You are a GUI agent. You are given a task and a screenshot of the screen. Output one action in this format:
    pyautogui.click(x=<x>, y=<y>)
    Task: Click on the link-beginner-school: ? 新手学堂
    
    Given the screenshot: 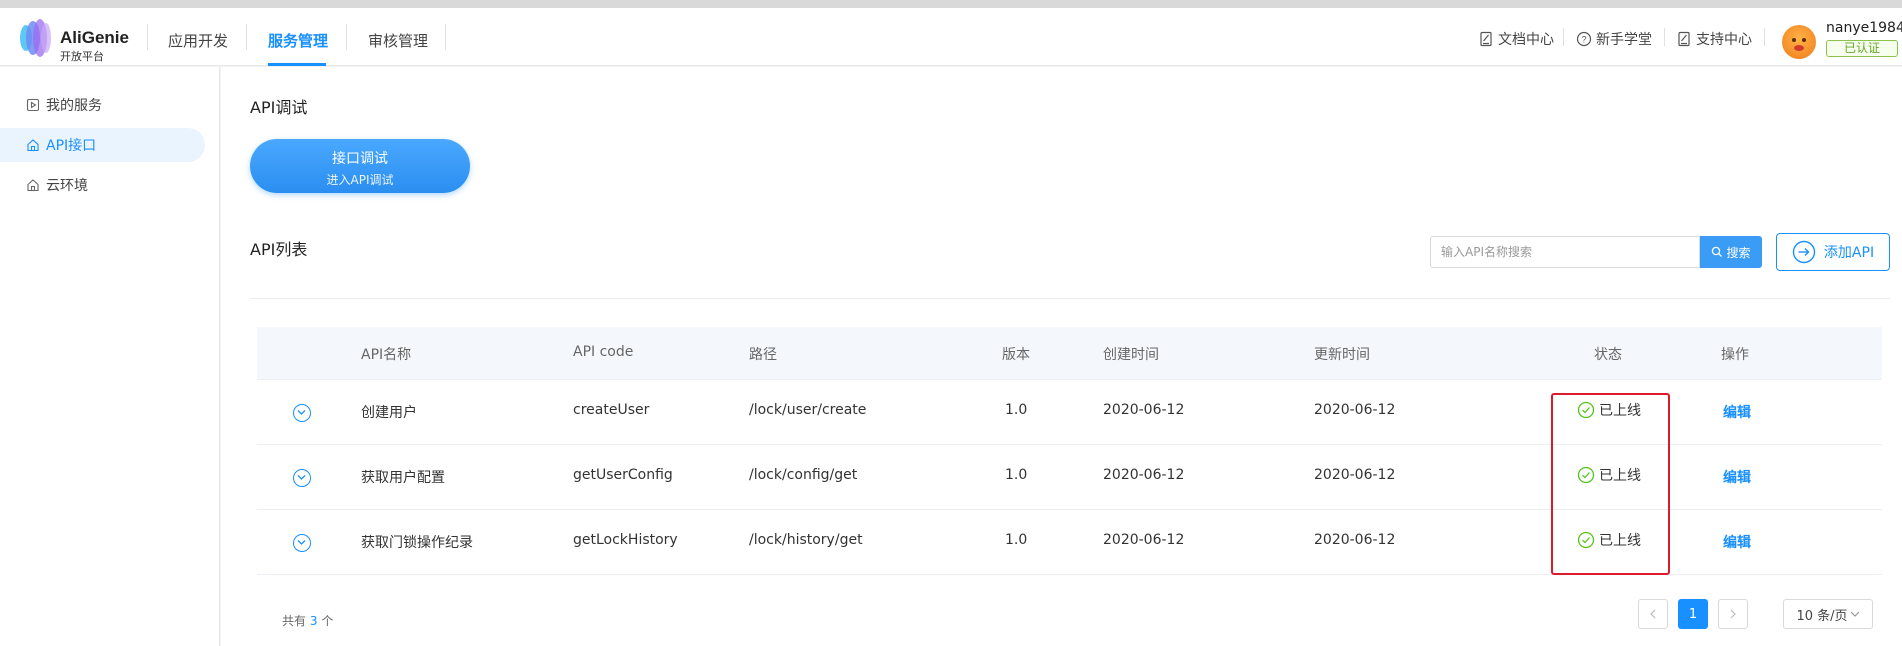 What is the action you would take?
    pyautogui.click(x=1614, y=39)
    